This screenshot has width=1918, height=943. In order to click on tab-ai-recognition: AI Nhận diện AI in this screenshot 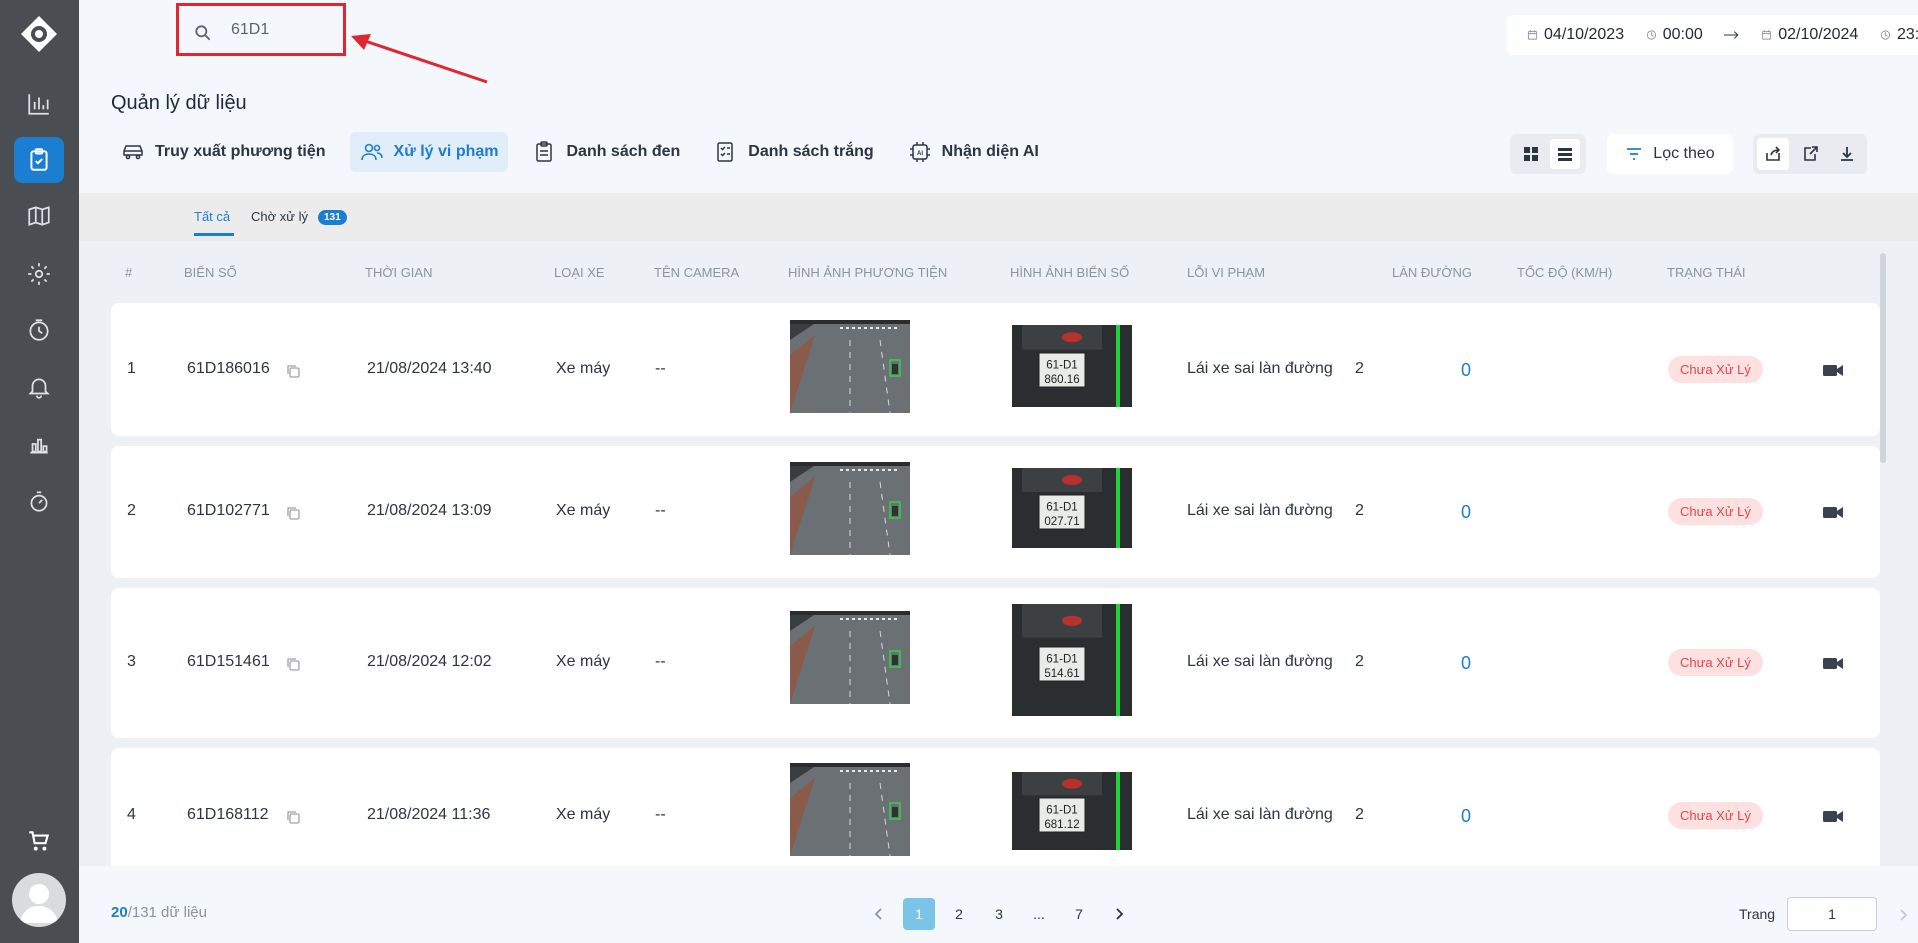, I will do `click(973, 152)`.